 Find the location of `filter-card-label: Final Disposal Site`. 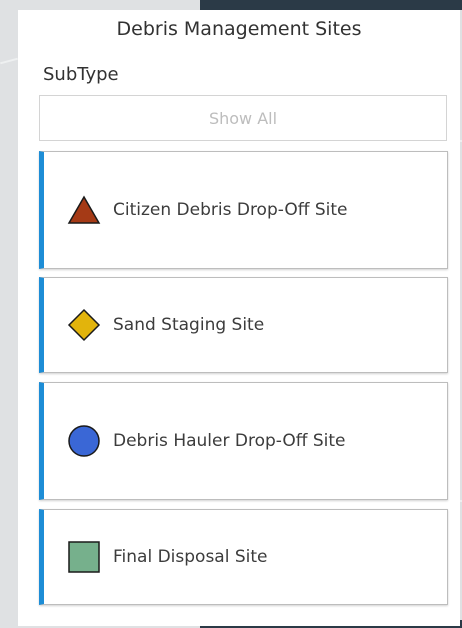

filter-card-label: Final Disposal Site is located at coordinates (190, 557).